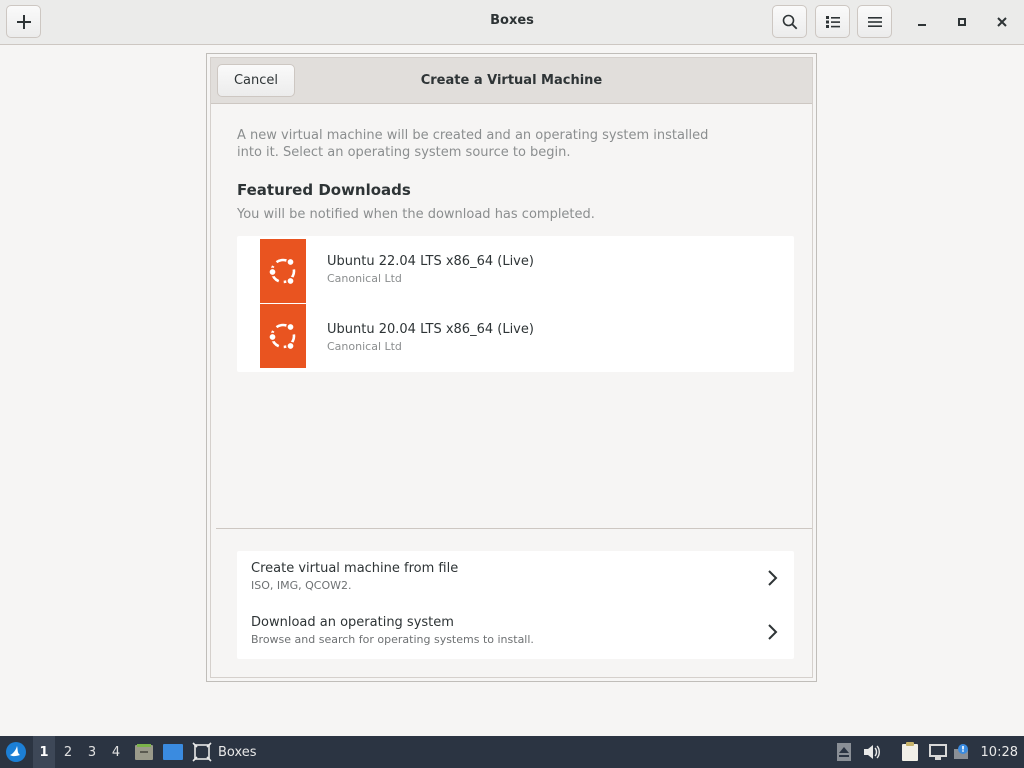 The image size is (1024, 768). I want to click on main-menu-button, so click(874, 21).